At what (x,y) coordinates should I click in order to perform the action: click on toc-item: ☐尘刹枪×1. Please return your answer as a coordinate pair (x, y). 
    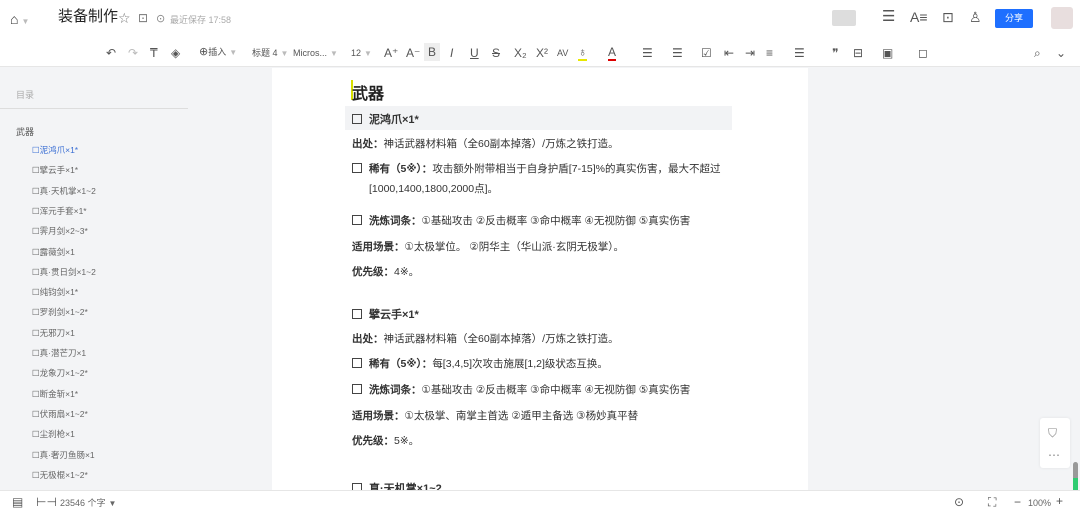
    Looking at the image, I should click on (53, 434).